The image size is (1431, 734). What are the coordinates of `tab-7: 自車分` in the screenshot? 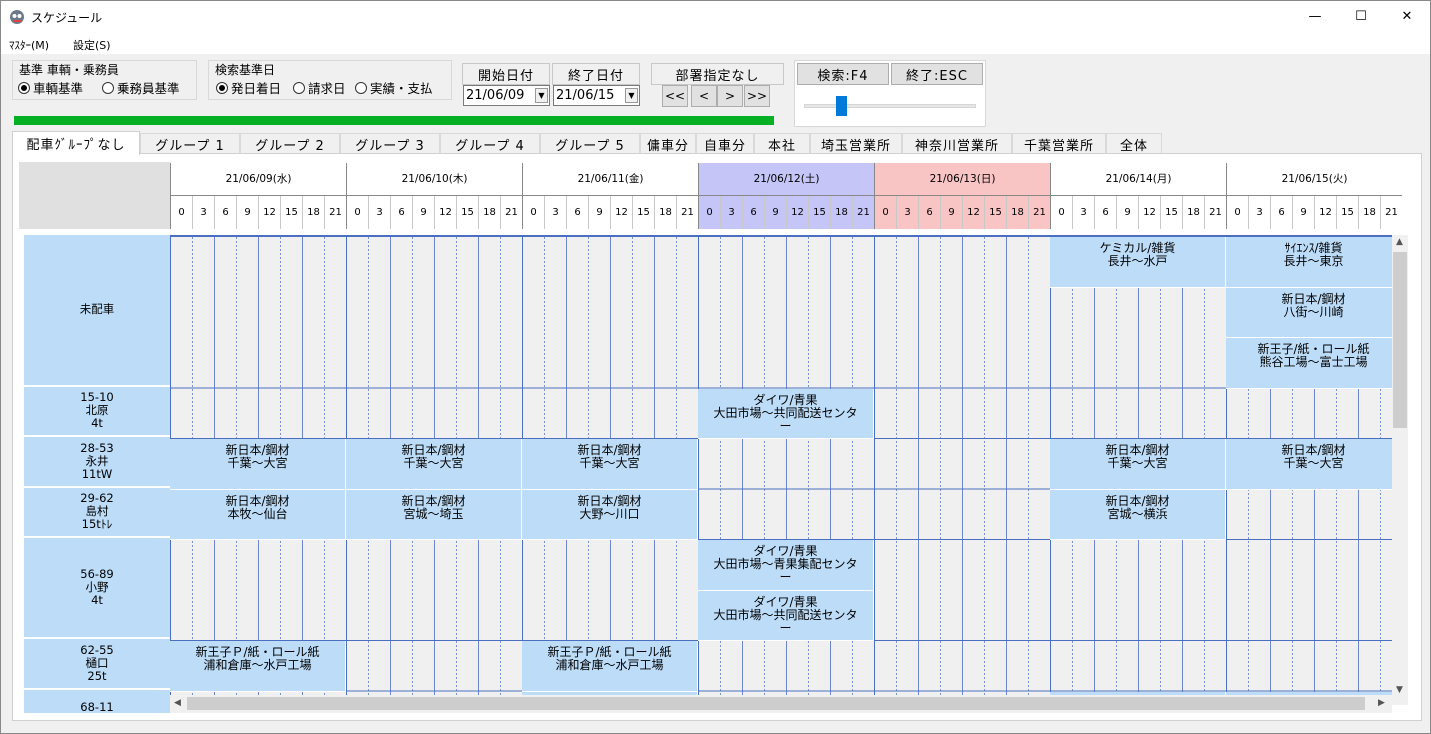 It's located at (725, 143).